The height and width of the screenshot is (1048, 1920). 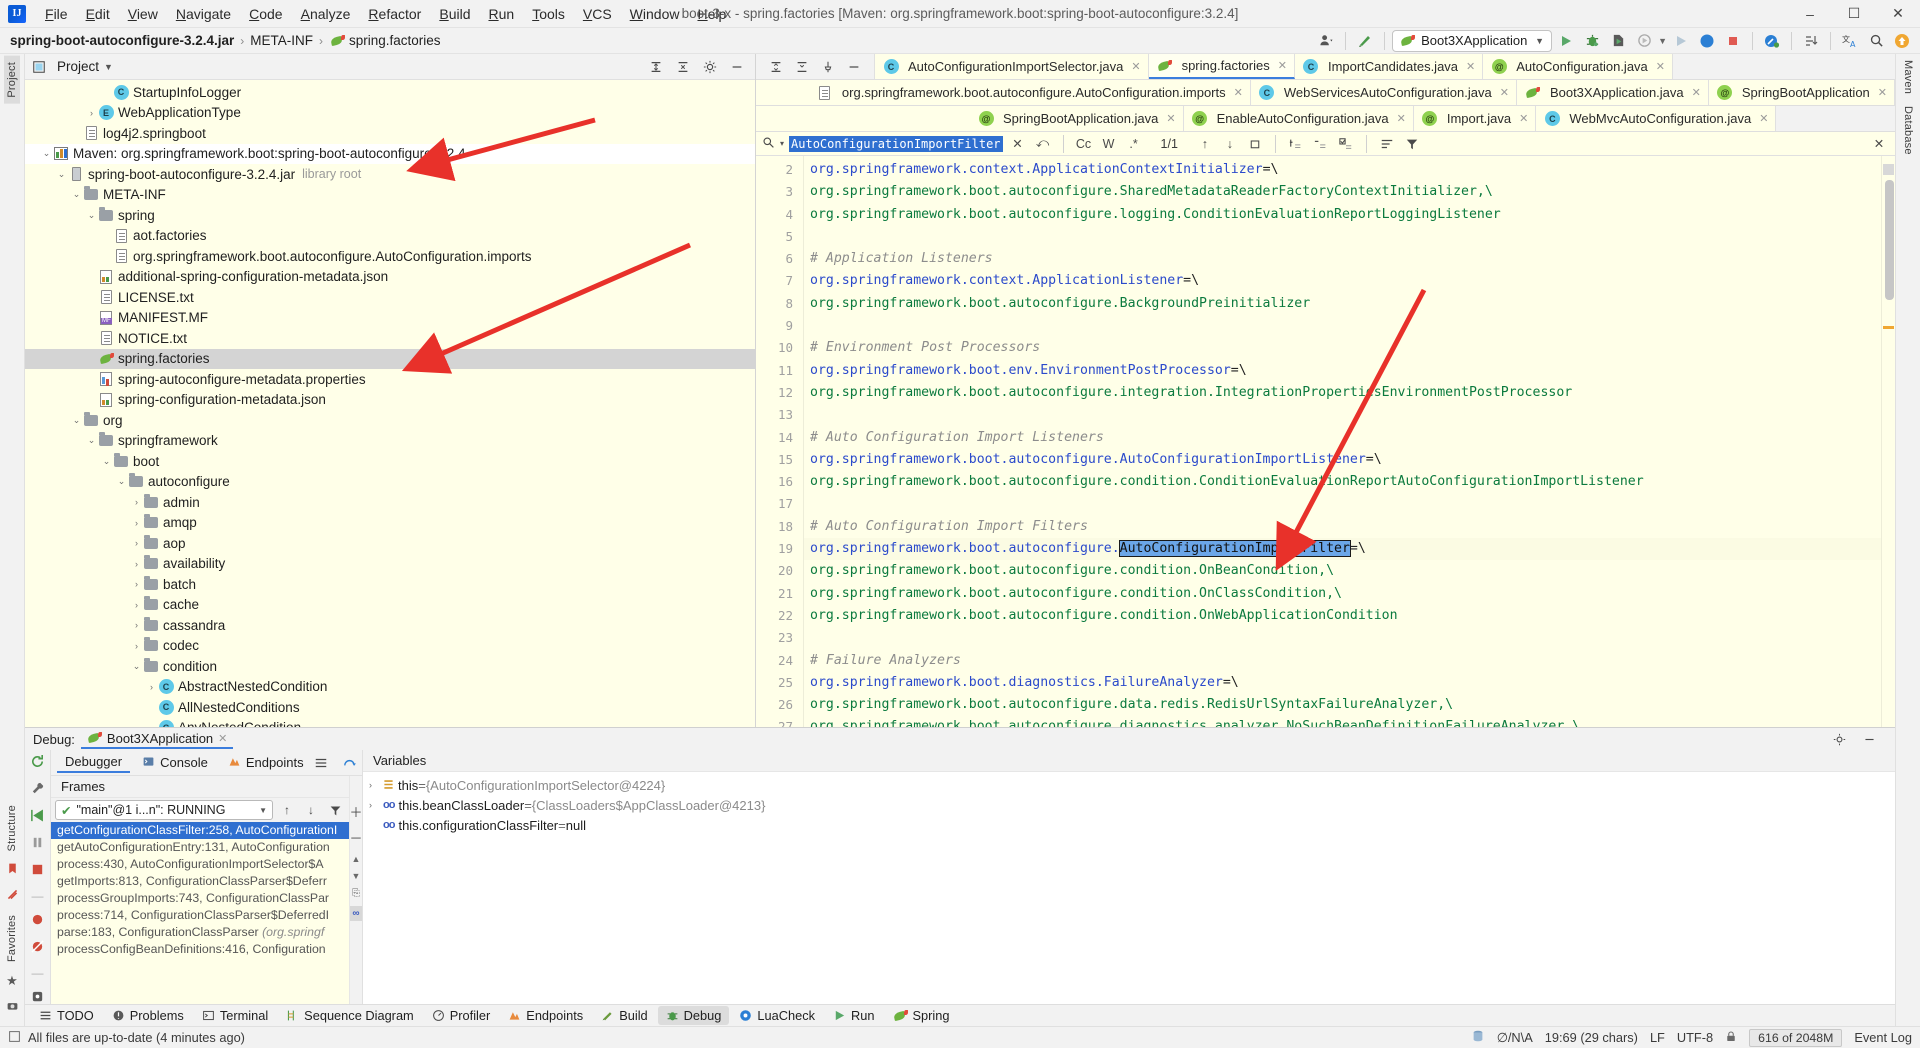 What do you see at coordinates (1346, 144) in the screenshot?
I see `toggle-line-icon` at bounding box center [1346, 144].